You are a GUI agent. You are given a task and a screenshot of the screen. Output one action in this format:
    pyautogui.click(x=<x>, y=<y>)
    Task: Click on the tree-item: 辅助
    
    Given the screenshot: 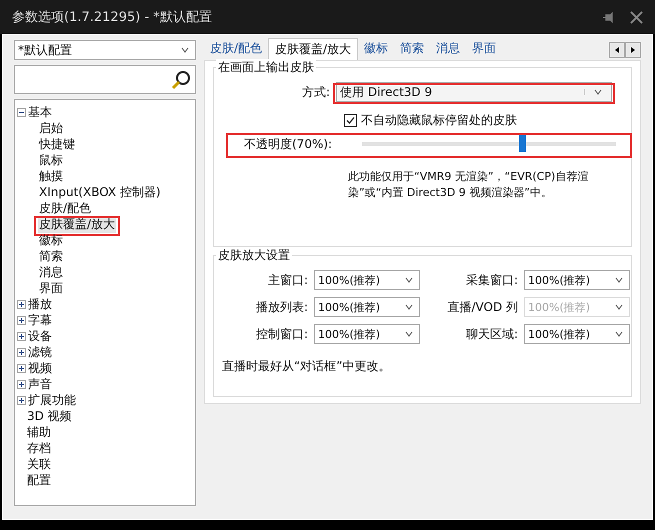 What is the action you would take?
    pyautogui.click(x=39, y=432)
    